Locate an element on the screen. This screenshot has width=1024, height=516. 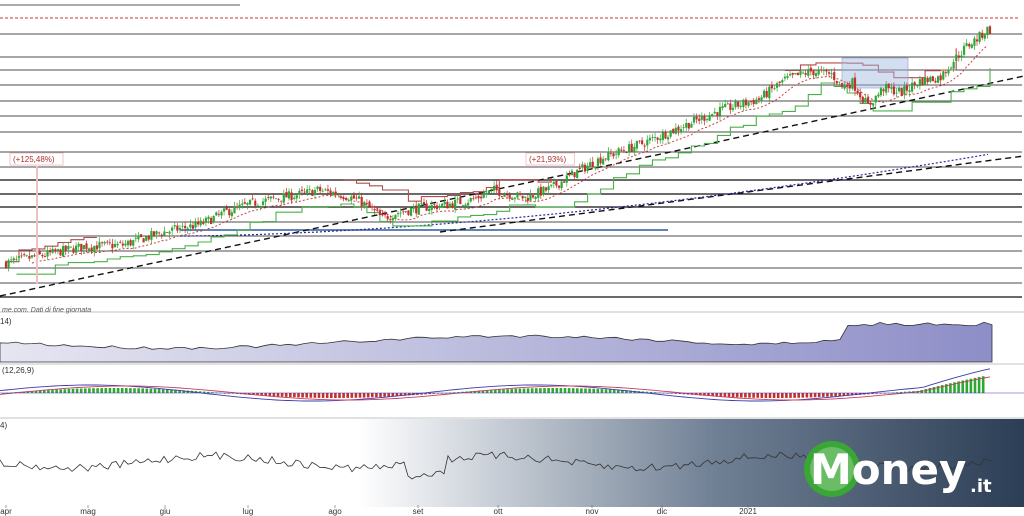
gain-annotation-1: (+125,48%) is located at coordinates (36, 159).